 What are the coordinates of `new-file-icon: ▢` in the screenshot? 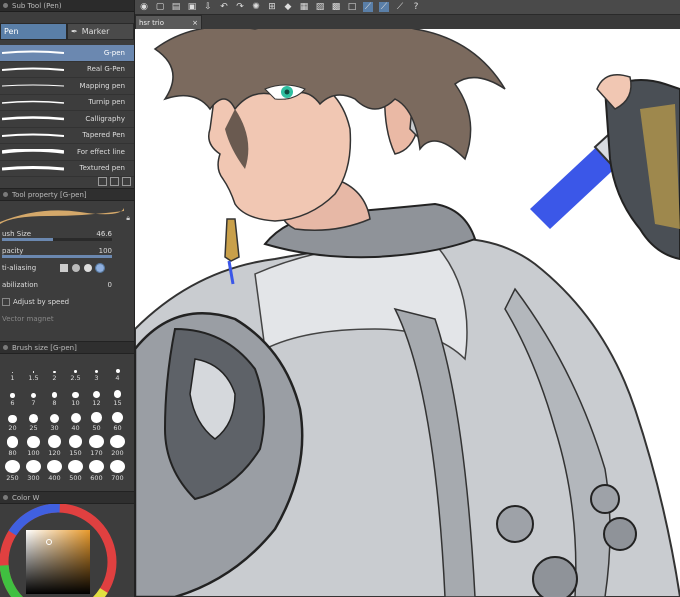 It's located at (160, 7).